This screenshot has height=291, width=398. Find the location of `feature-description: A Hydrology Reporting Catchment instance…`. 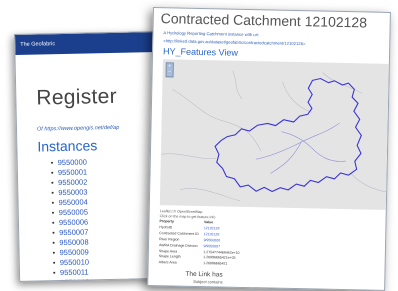

feature-description: A Hydrology Reporting Catchment instance… is located at coordinates (211, 34).